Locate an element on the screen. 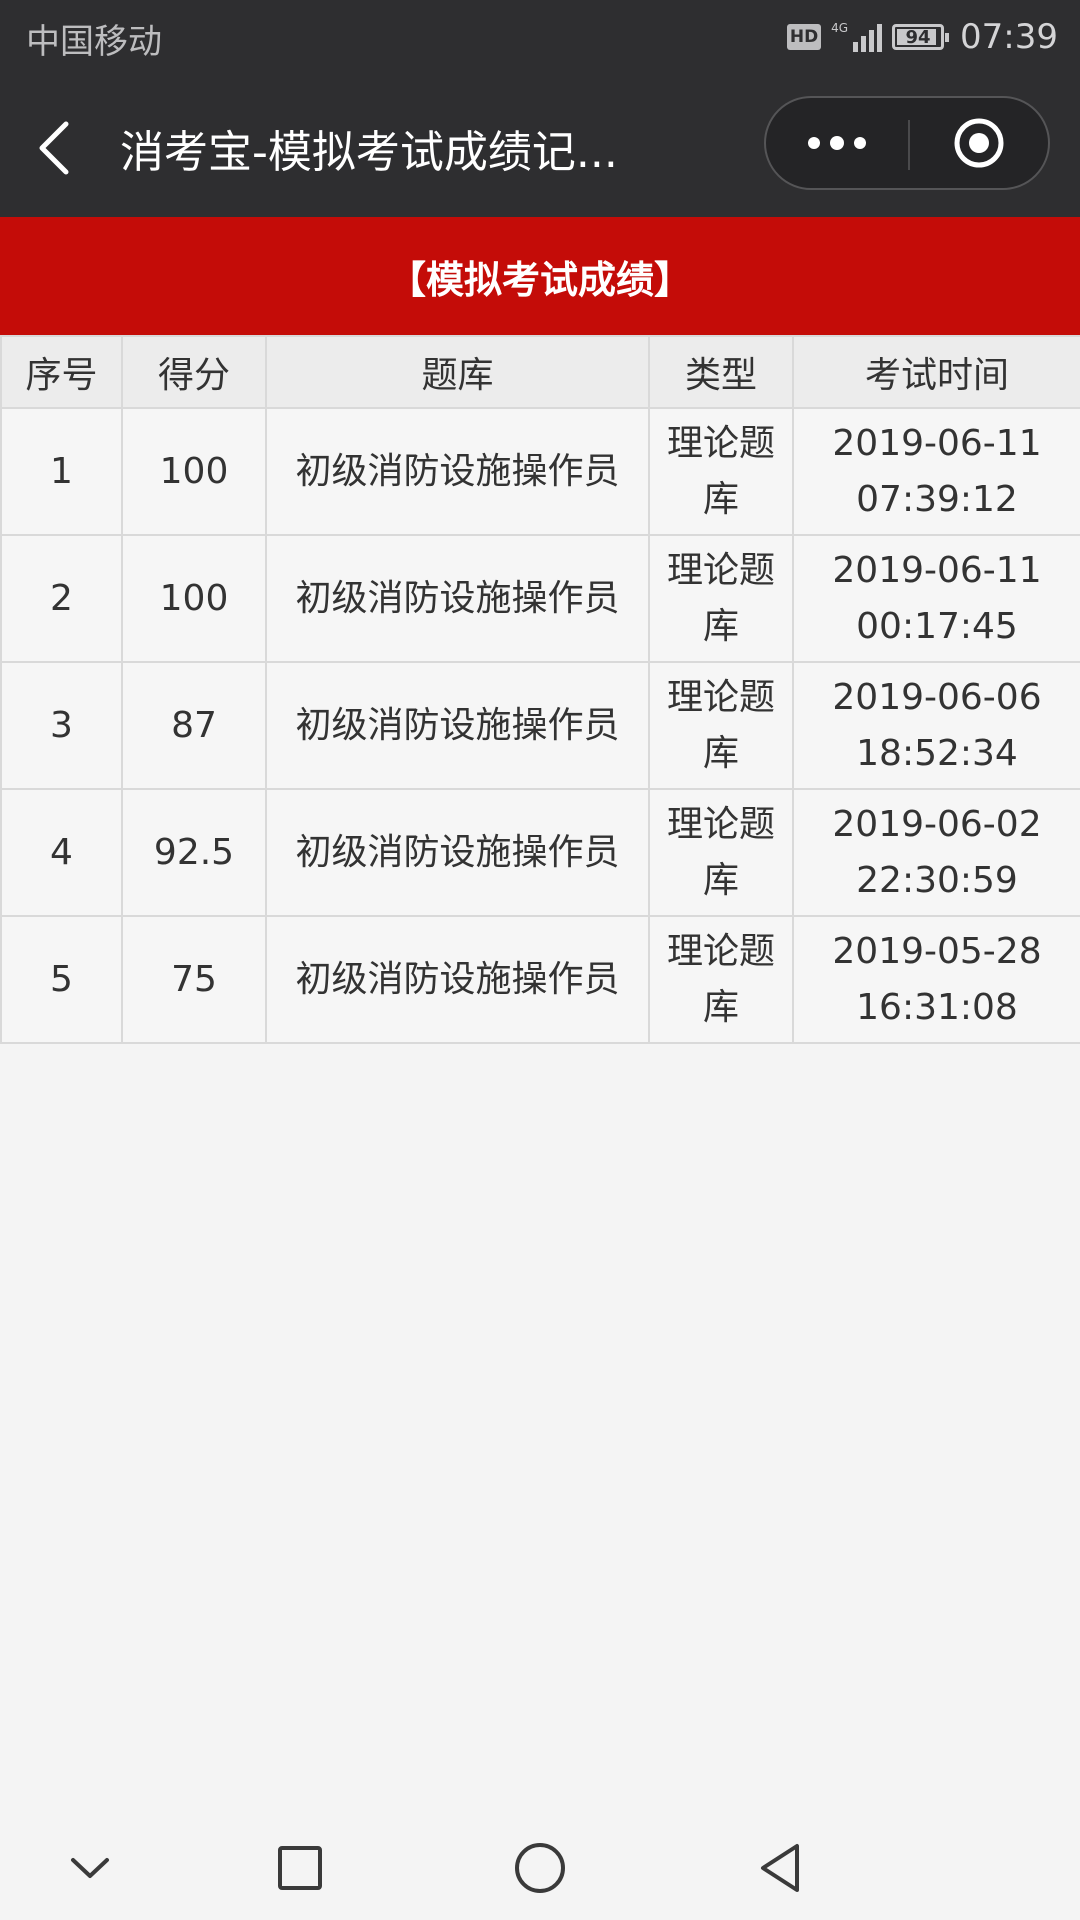 The width and height of the screenshot is (1080, 1920). table-row: 5 75 初级消防设施操作员 理论题库 2019-05-28 16:31:08 is located at coordinates (540, 979).